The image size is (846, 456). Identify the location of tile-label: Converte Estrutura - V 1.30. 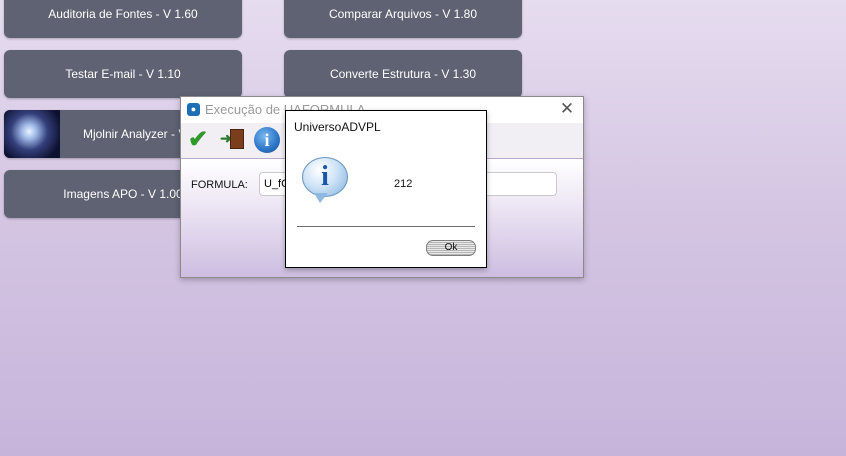
(403, 74).